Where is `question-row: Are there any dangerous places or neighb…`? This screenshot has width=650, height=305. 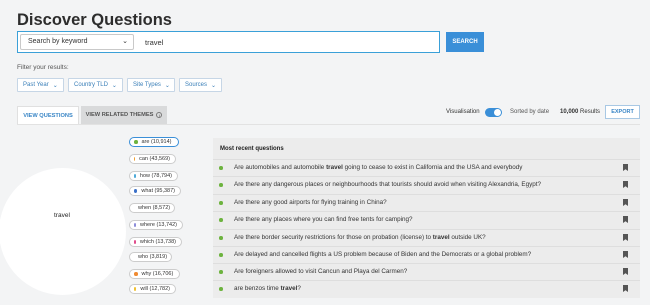
question-row: Are there any dangerous places or neighb… is located at coordinates (426, 184).